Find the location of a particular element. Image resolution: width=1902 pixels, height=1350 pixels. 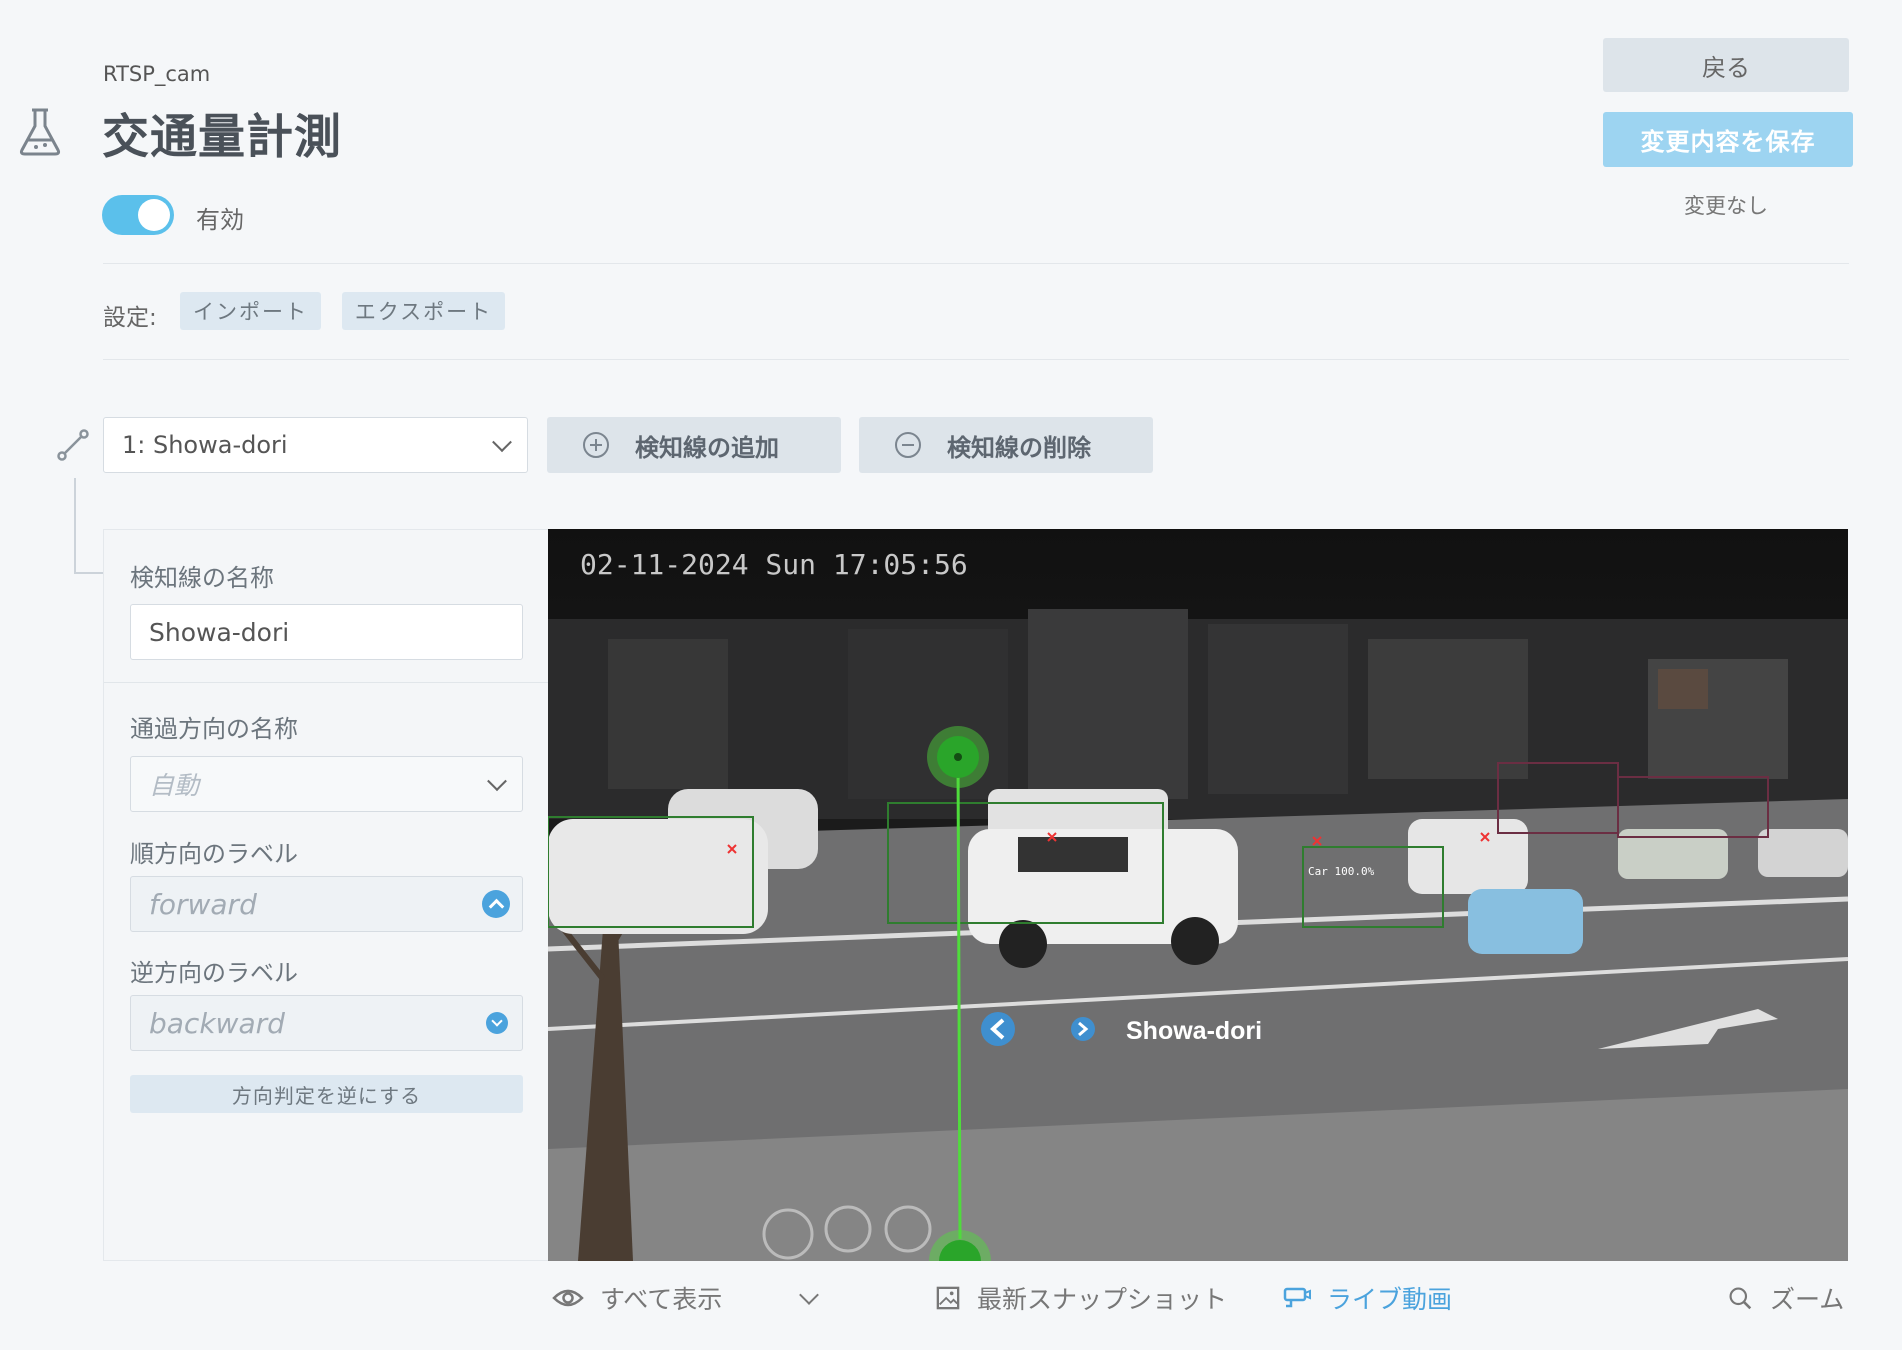

show-all-label: すべて表示 is located at coordinates (661, 1299).